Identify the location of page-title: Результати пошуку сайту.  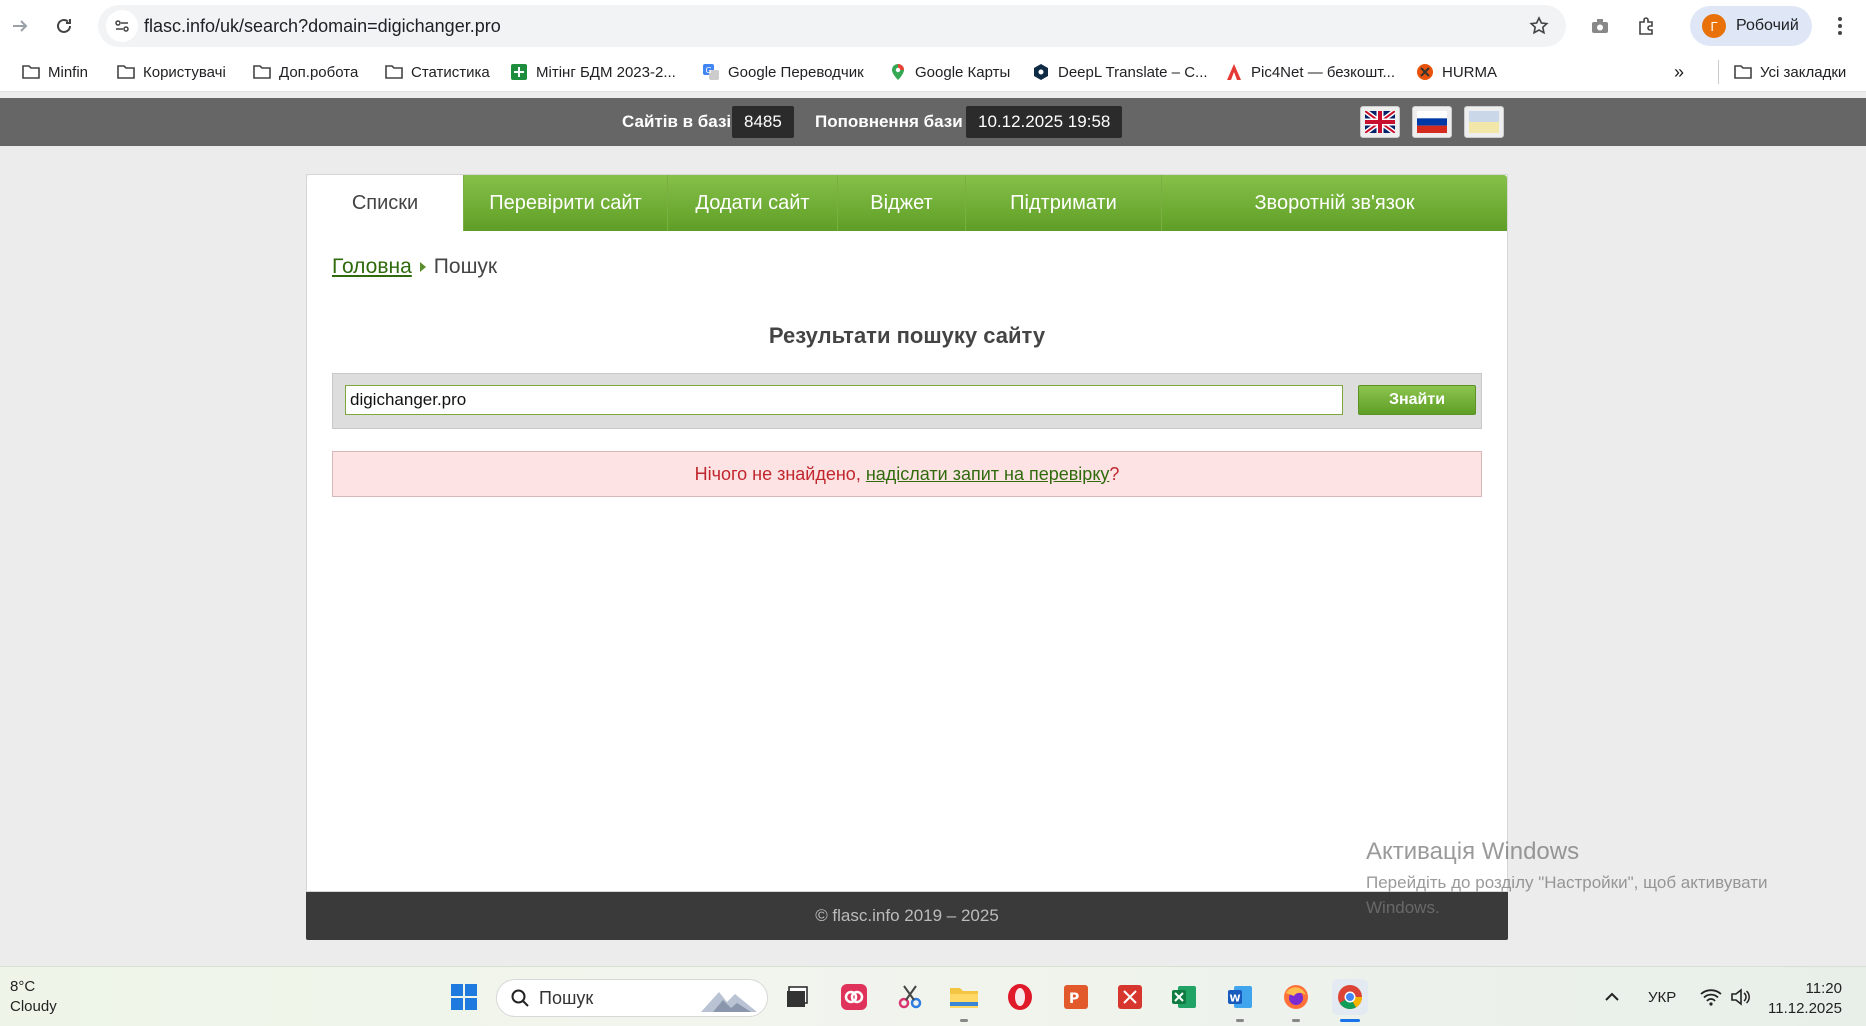
(907, 335).